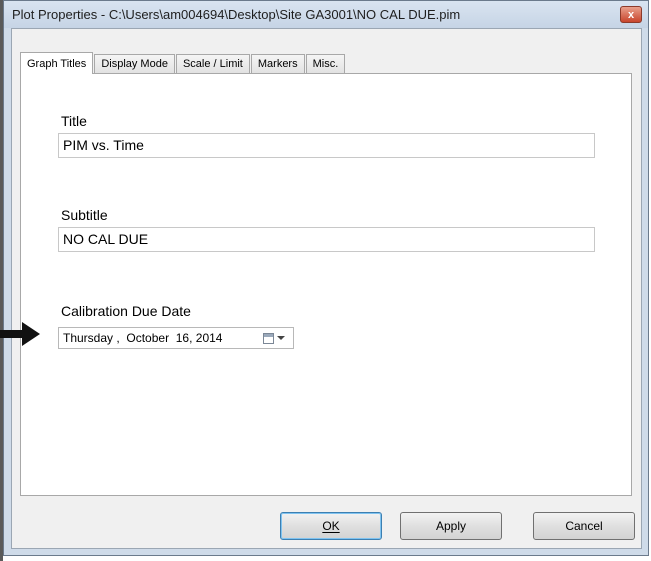 The image size is (651, 561). I want to click on close-button: x, so click(631, 14).